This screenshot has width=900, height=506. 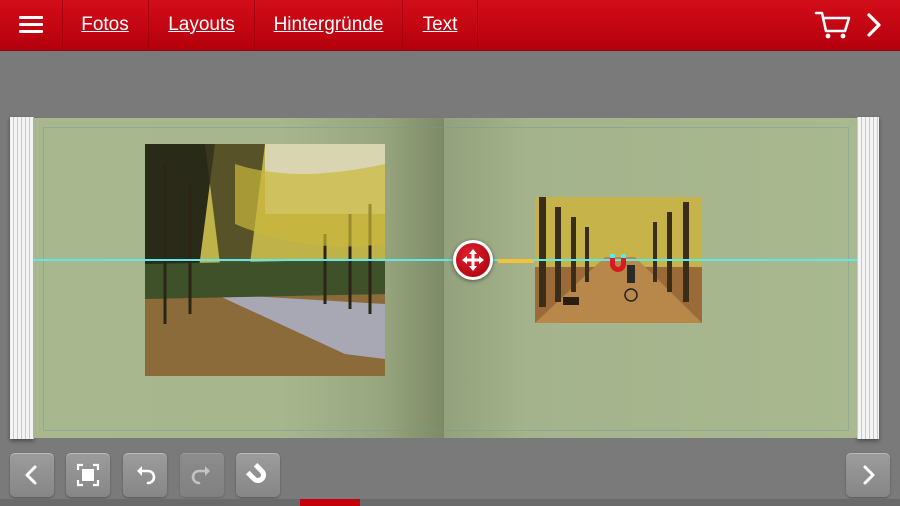 I want to click on cart-icon, so click(x=833, y=25).